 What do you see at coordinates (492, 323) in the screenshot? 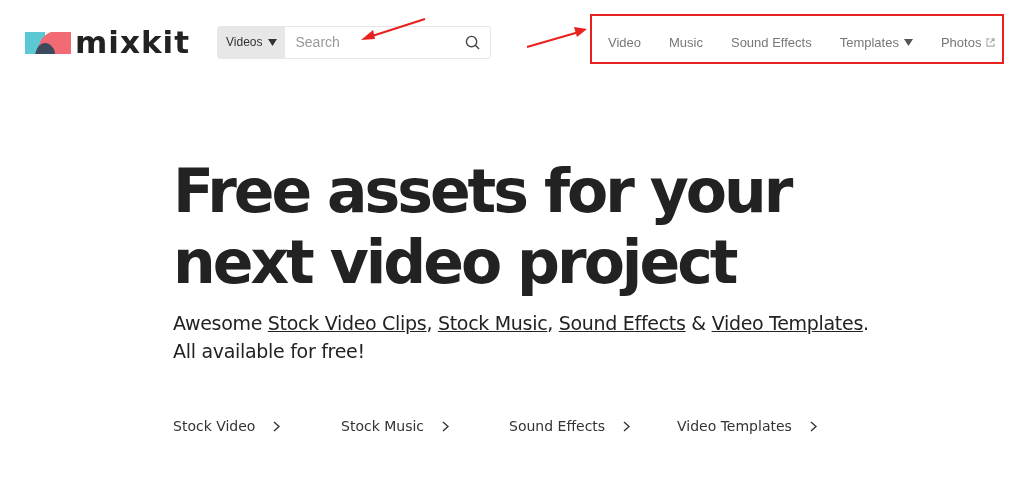
I see `text-link: Stock Music` at bounding box center [492, 323].